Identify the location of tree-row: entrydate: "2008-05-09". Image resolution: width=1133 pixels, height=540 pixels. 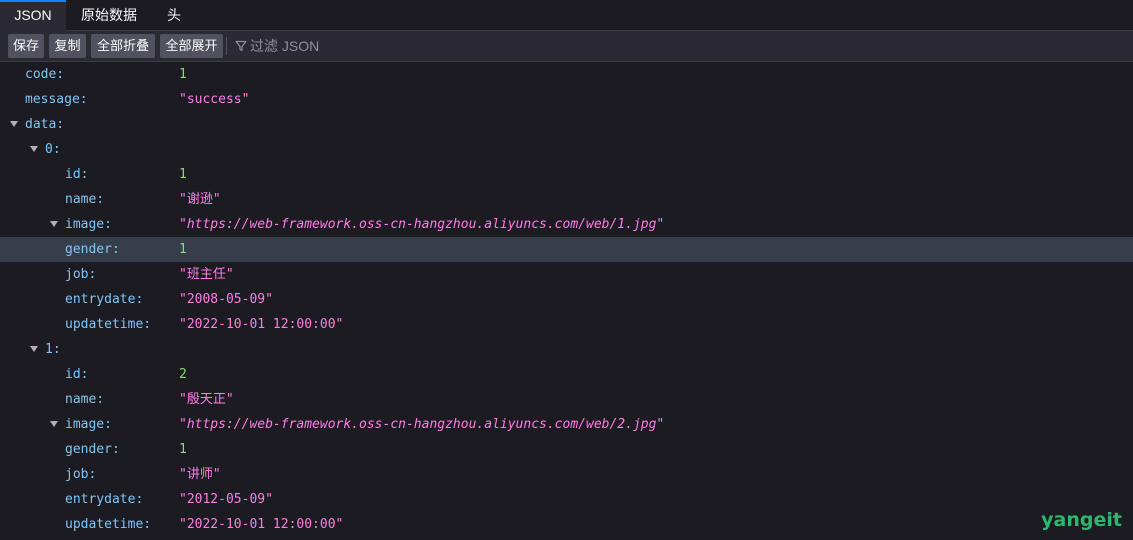
(566, 299).